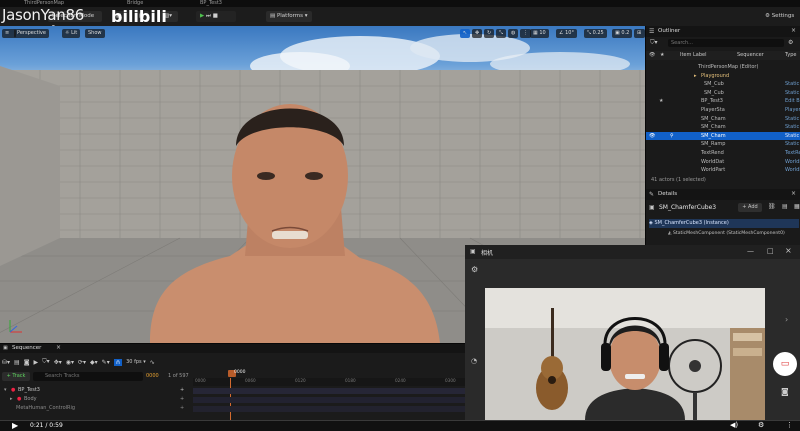 The height and width of the screenshot is (431, 800). What do you see at coordinates (723, 67) in the screenshot?
I see `outliner-row: ThirdPersonMap (Editor)` at bounding box center [723, 67].